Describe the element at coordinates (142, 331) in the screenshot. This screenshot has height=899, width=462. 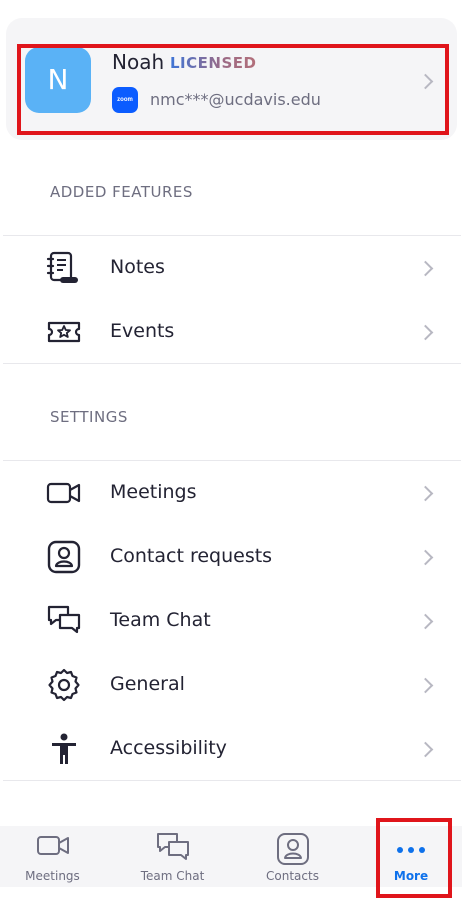
I see `menu-item-label: Events` at that location.